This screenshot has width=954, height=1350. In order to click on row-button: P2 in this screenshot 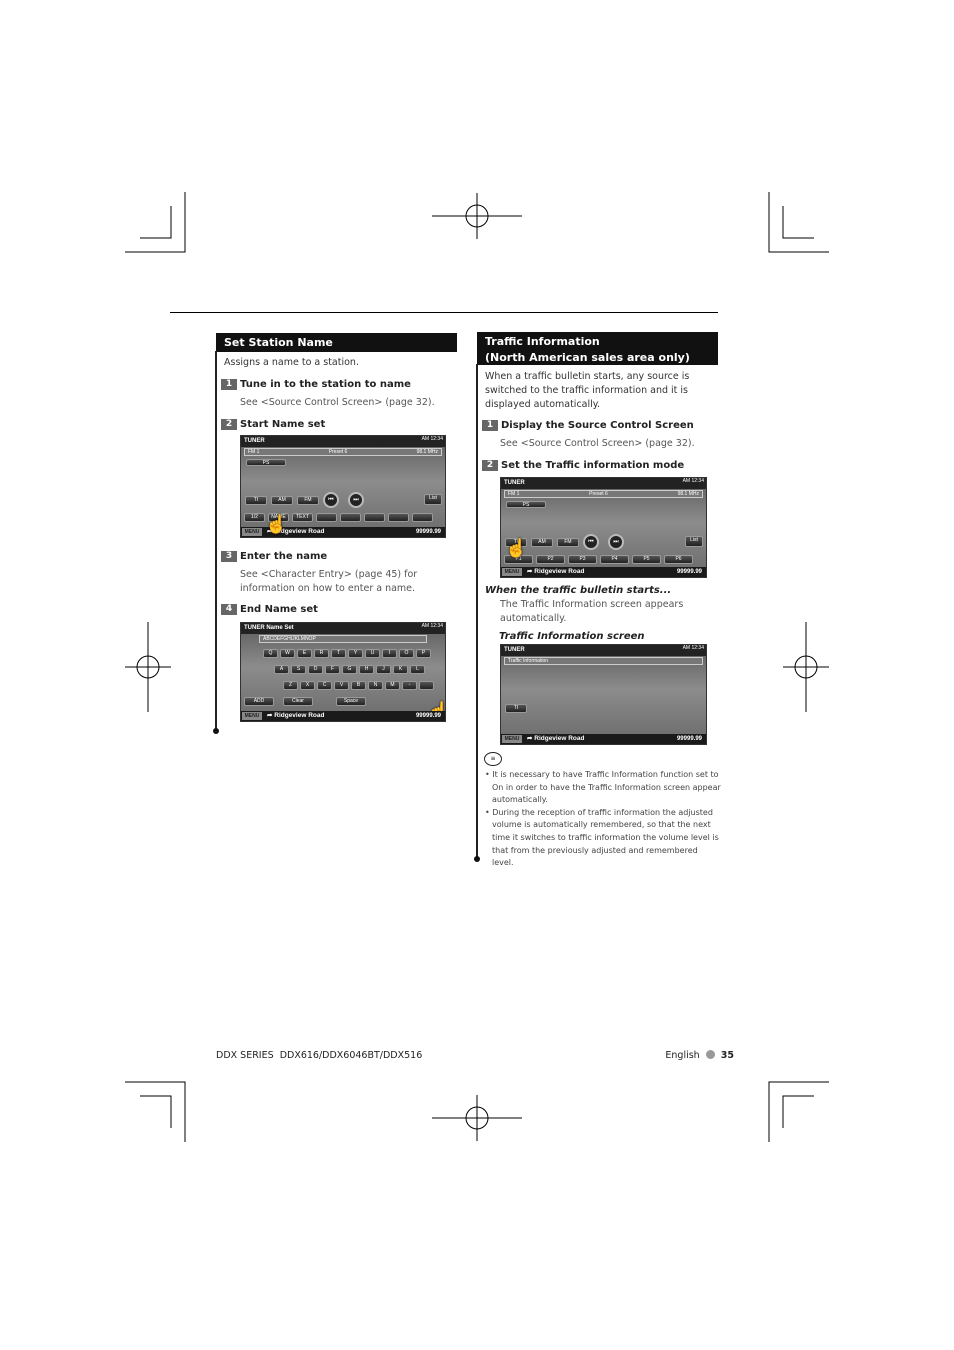, I will do `click(550, 559)`.